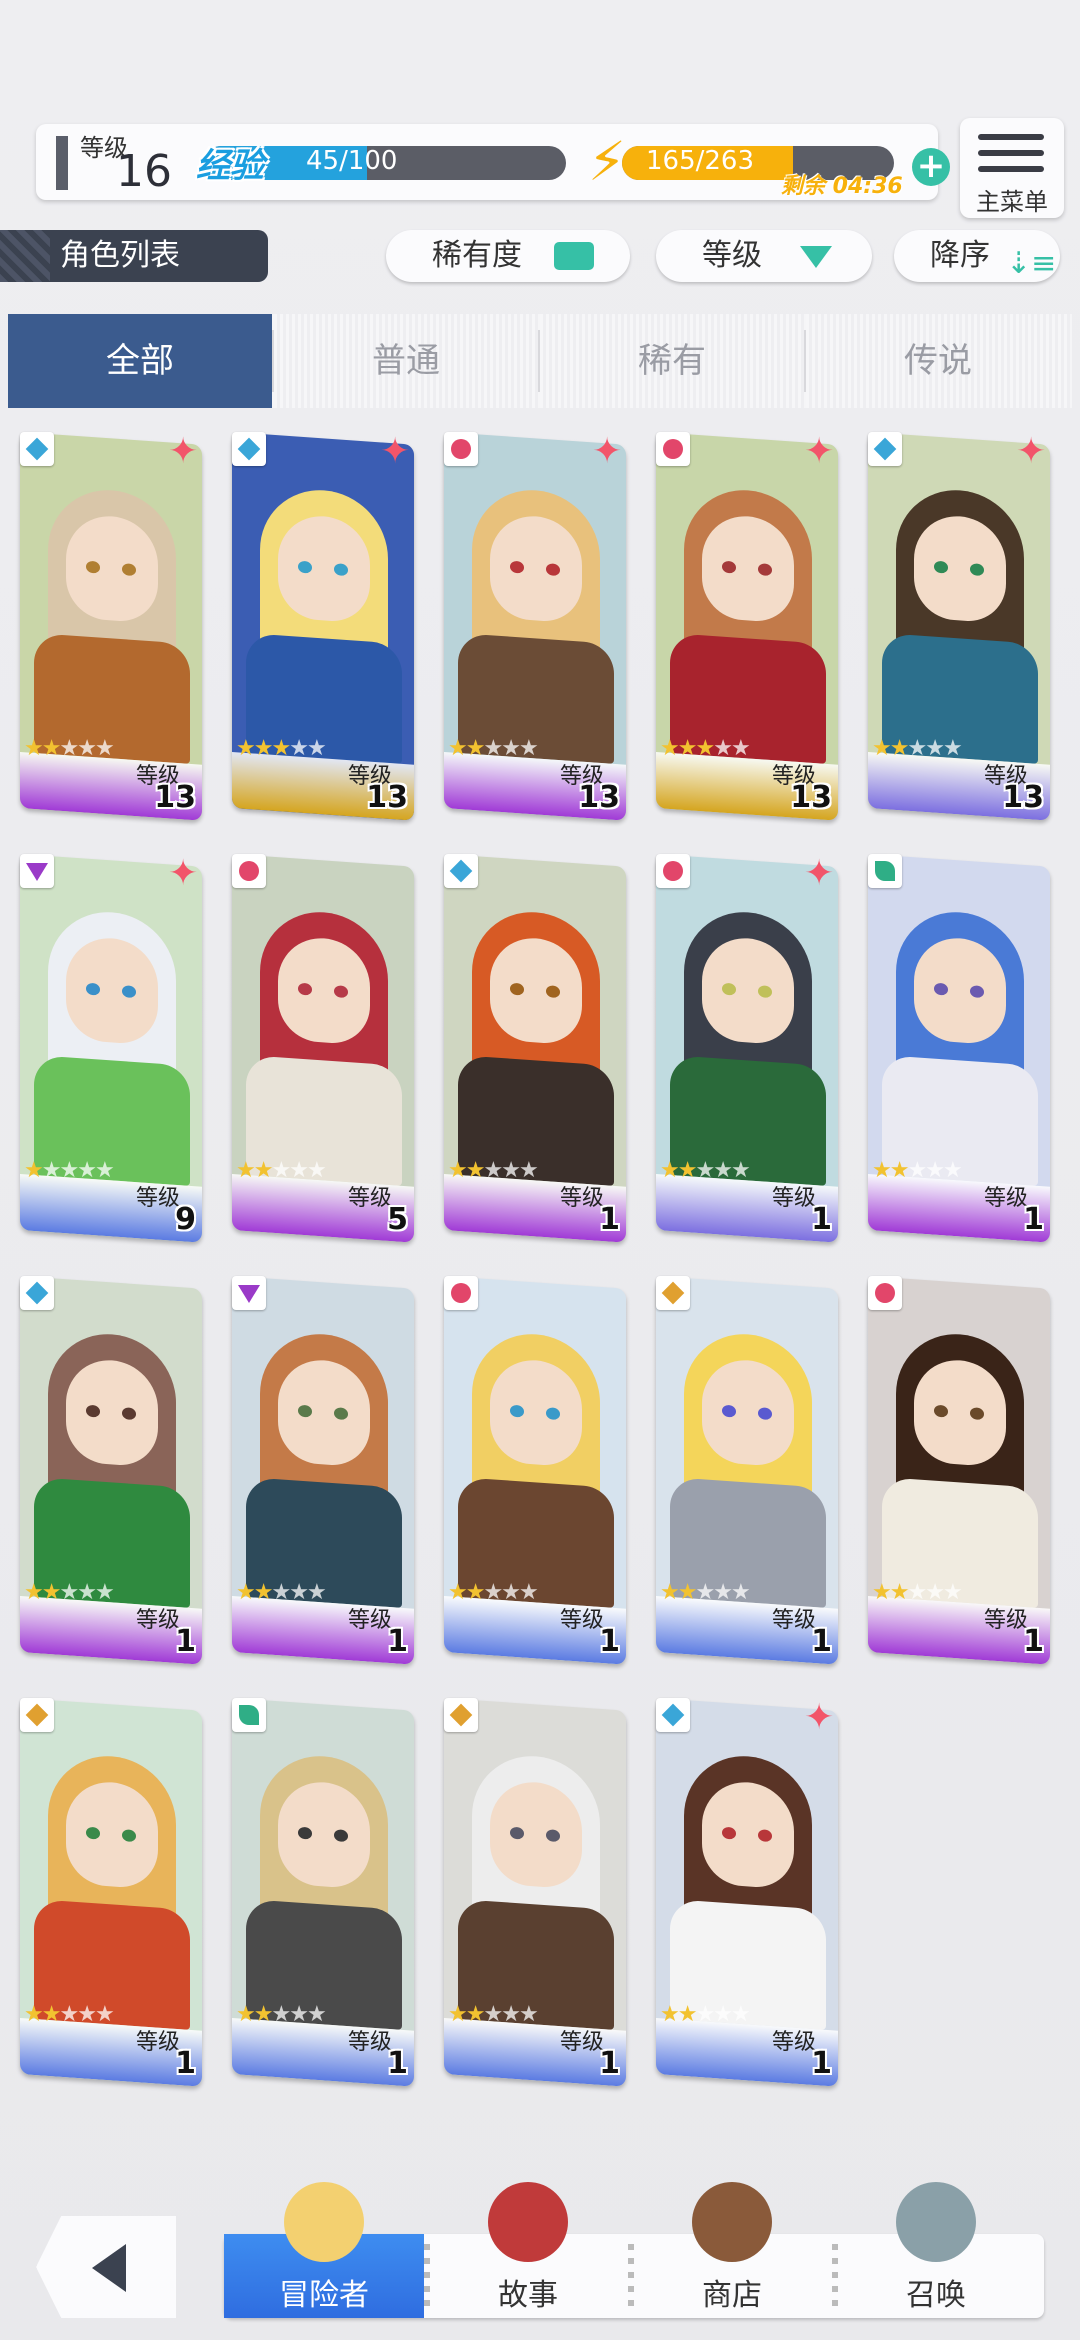 Image resolution: width=1080 pixels, height=2340 pixels. I want to click on sort-level-label: 等级, so click(732, 255).